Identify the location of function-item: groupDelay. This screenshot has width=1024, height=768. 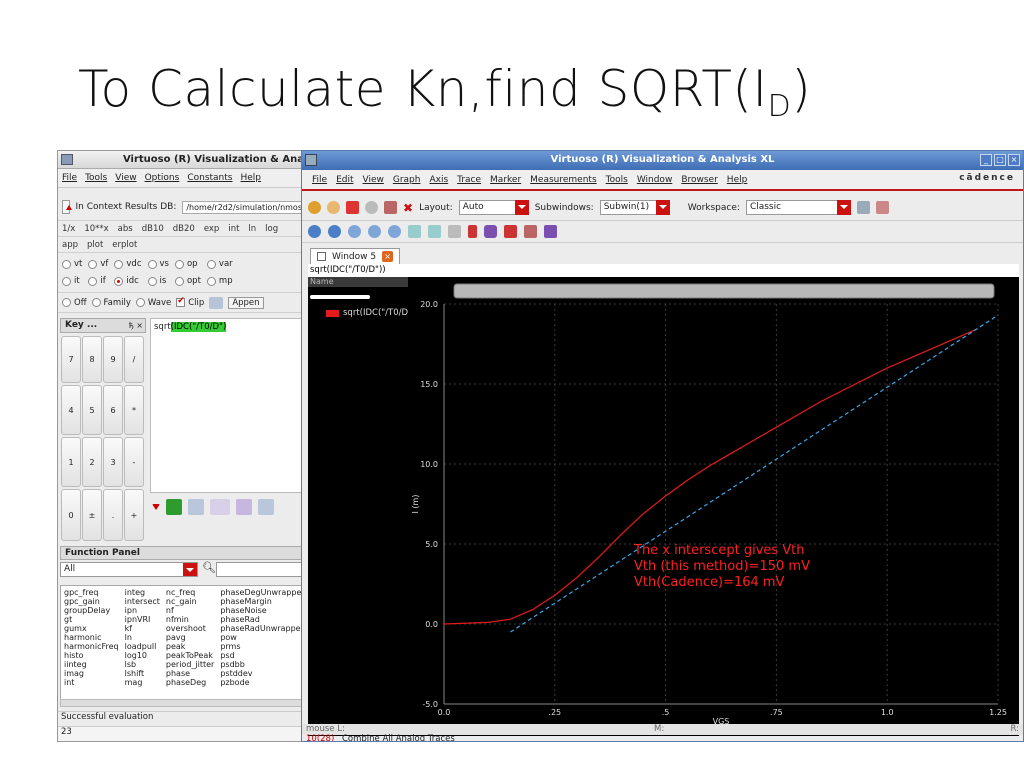
(91, 610).